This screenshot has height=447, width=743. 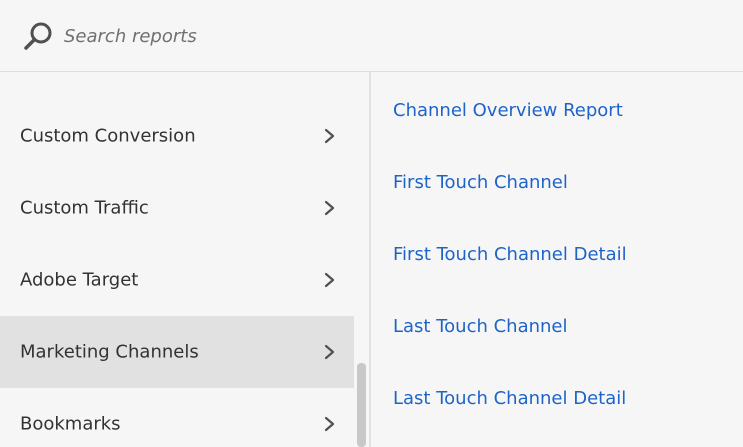 I want to click on report-link-first-touch-channel-detail: First Touch Channel Detail, so click(x=510, y=255).